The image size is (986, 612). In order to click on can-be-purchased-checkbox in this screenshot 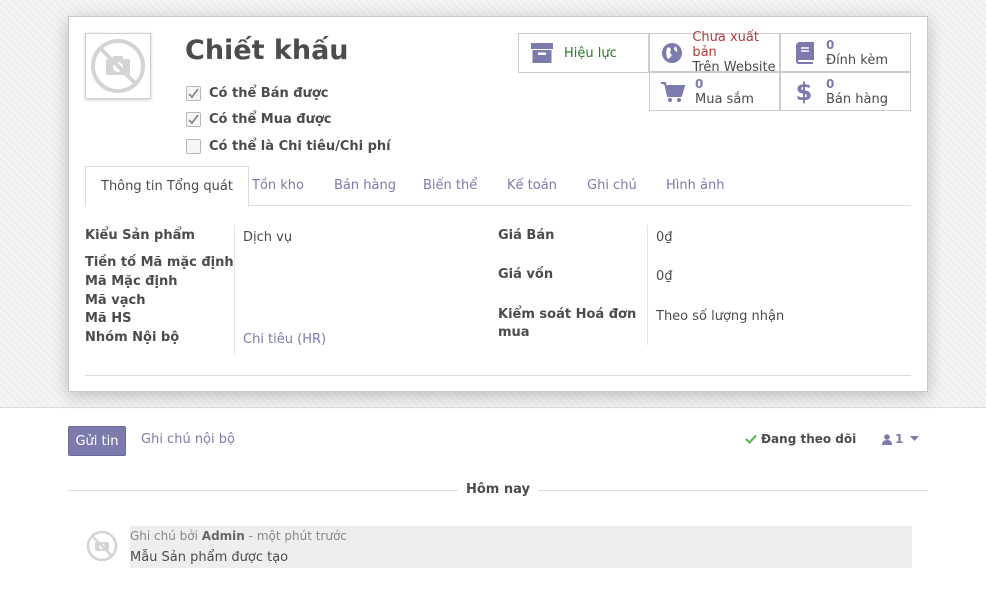, I will do `click(193, 120)`.